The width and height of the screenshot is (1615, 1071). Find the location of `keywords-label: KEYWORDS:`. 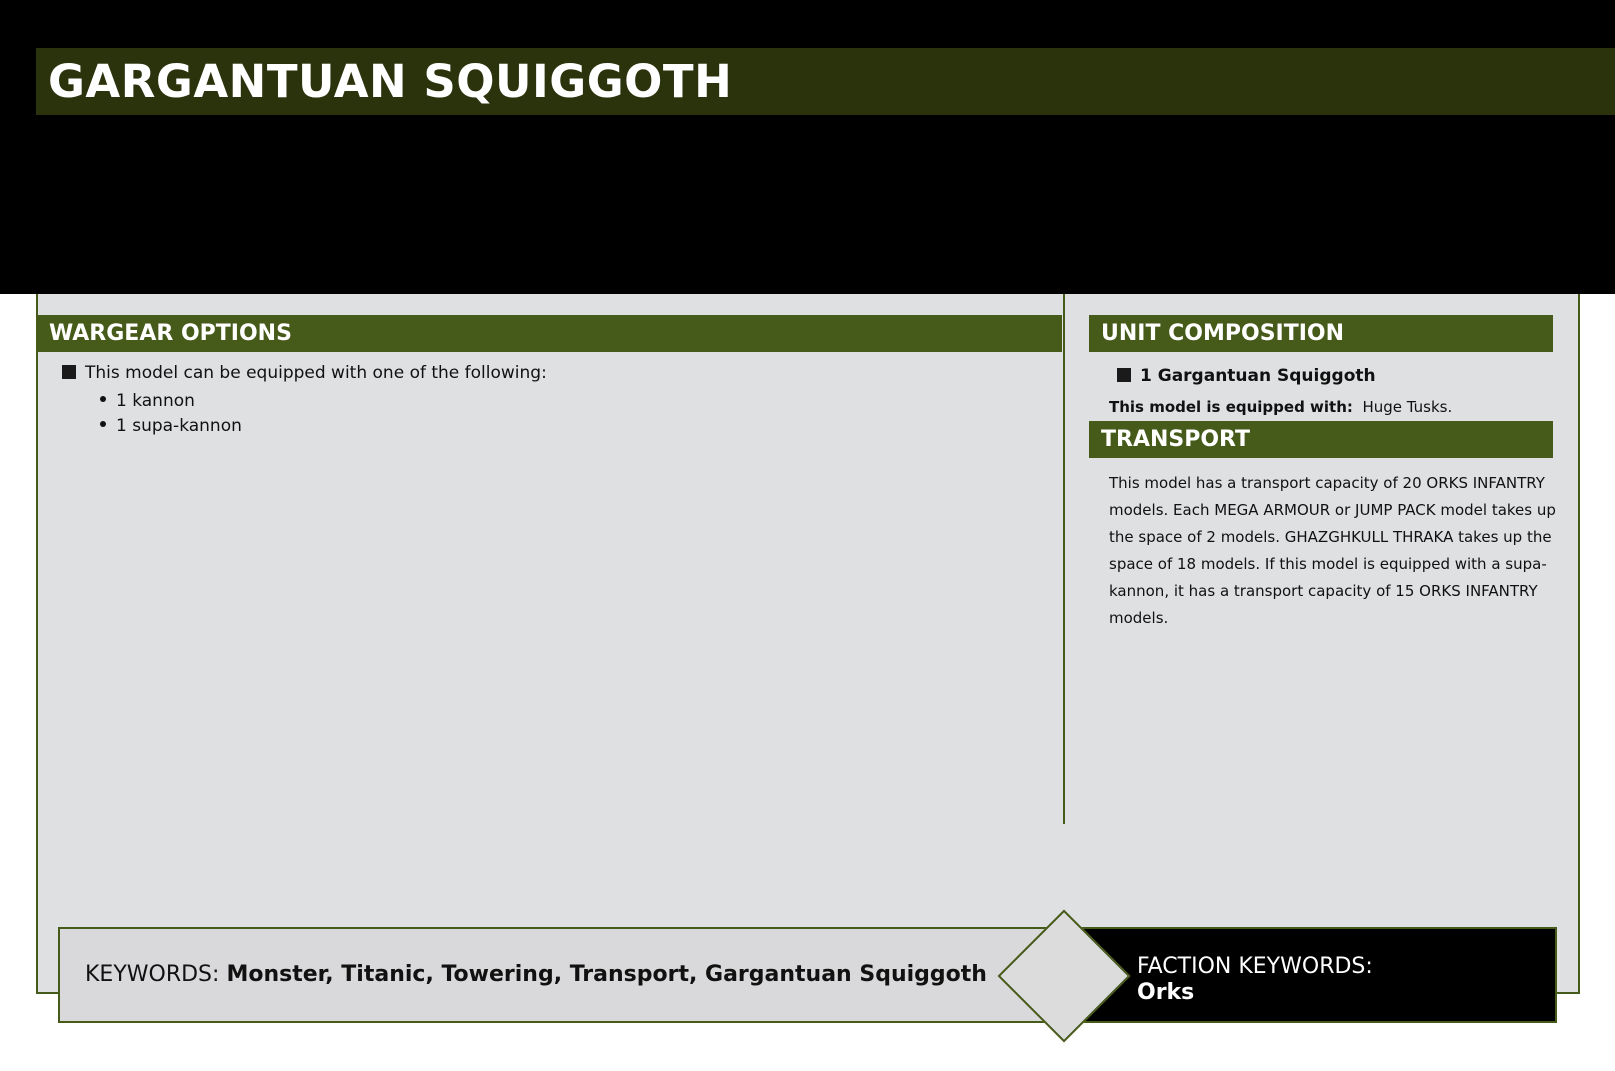

keywords-label: KEYWORDS: is located at coordinates (152, 974).